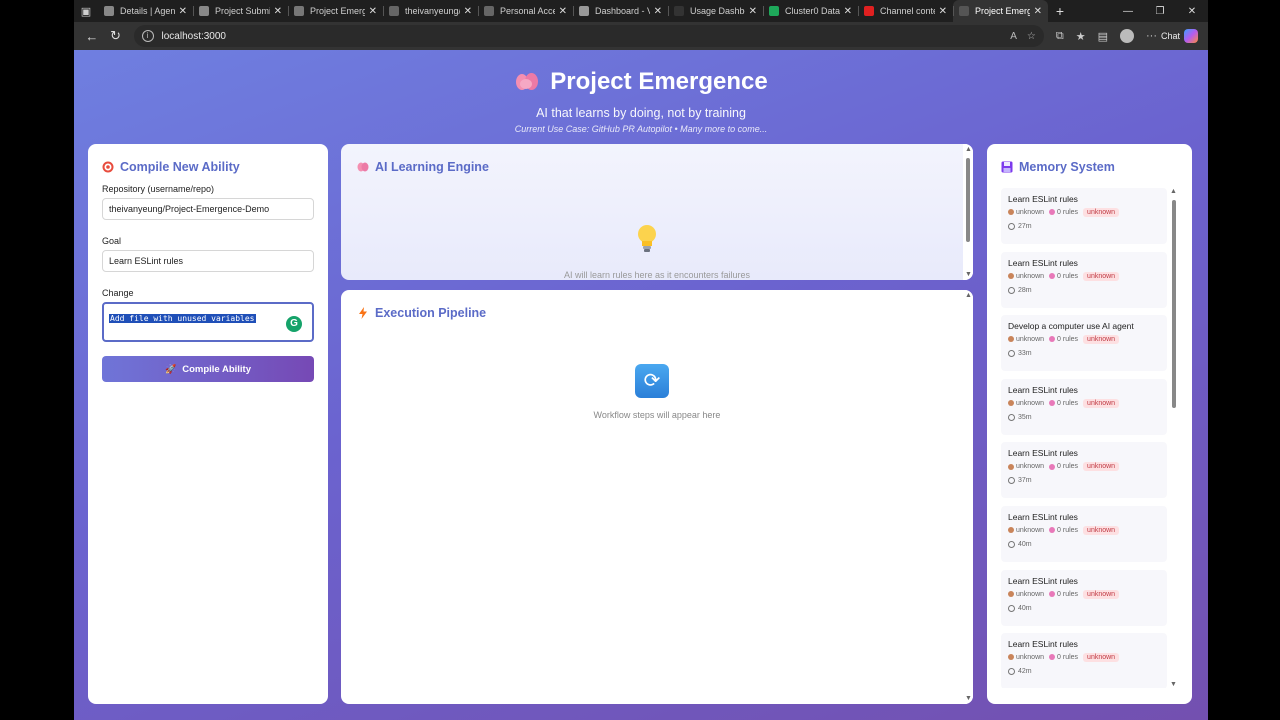  I want to click on memory-scrollbar: ▲ ▼, so click(1174, 438).